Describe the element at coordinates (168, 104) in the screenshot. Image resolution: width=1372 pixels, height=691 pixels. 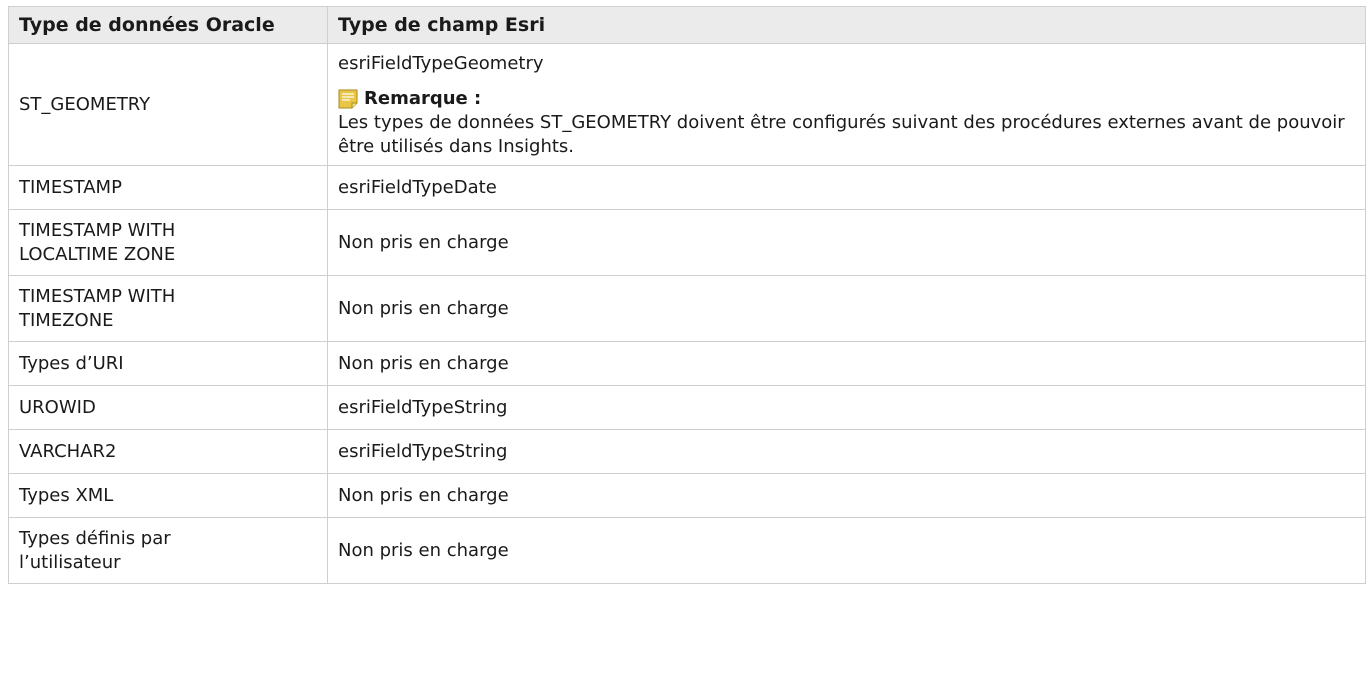
I see `oracle-type-cell: ST_GEOMETRY` at that location.